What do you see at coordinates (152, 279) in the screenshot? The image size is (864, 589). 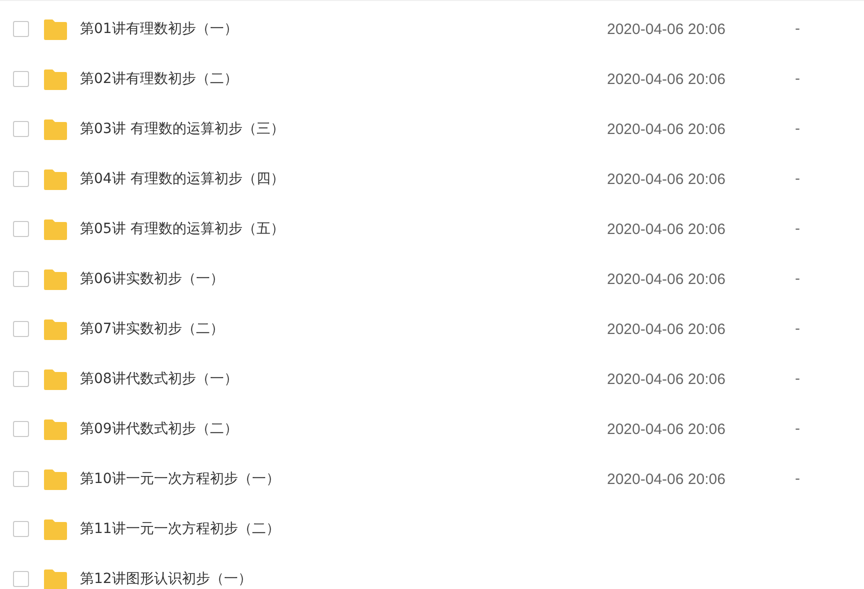 I see `folder-name: 第06讲实数初步（一）` at bounding box center [152, 279].